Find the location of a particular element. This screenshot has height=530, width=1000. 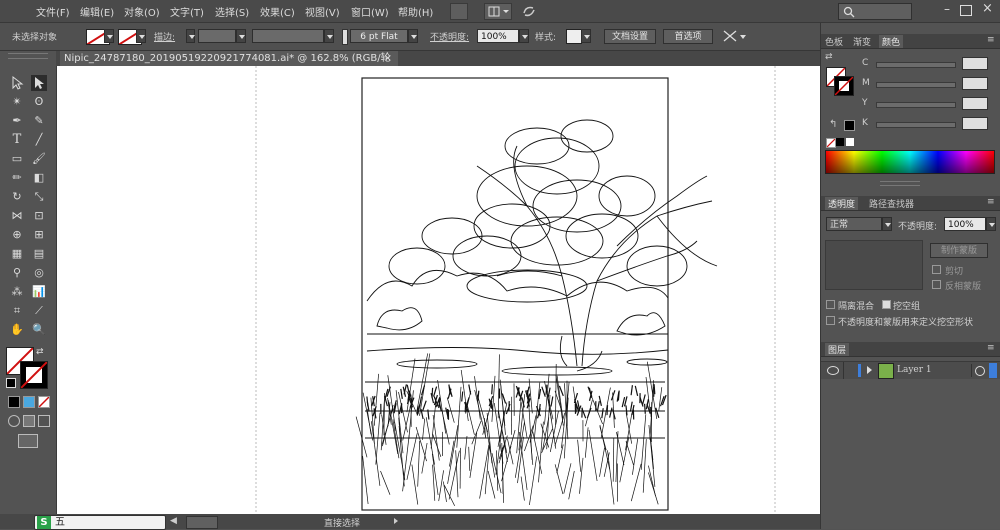

black-quick-swatch is located at coordinates (840, 142).